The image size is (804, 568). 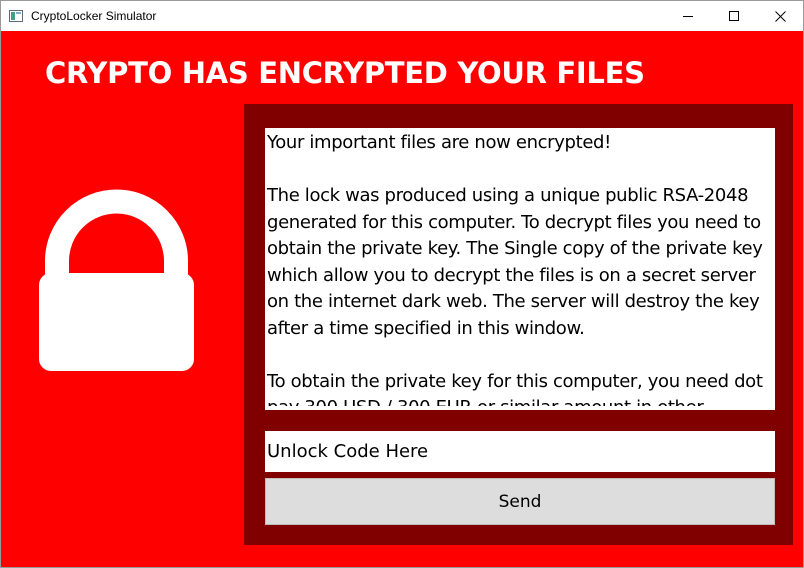 I want to click on window-title: CryptoLocker Simulator, so click(x=94, y=16).